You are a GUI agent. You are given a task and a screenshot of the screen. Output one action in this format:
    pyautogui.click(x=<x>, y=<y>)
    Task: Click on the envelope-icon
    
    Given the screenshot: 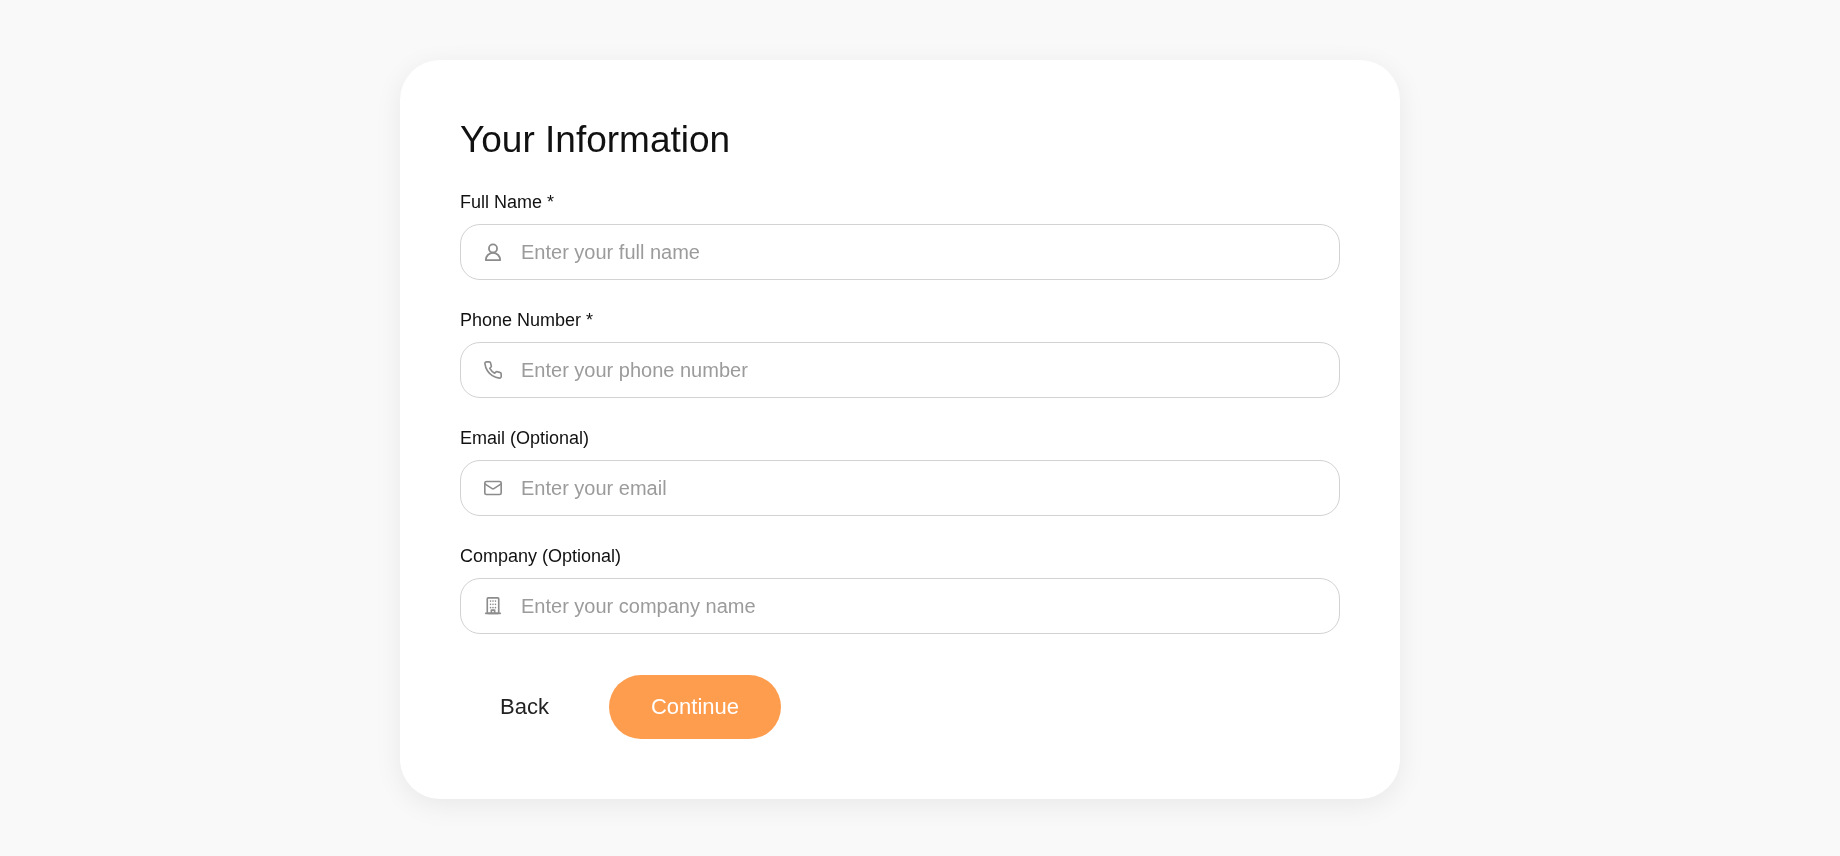 What is the action you would take?
    pyautogui.click(x=493, y=488)
    